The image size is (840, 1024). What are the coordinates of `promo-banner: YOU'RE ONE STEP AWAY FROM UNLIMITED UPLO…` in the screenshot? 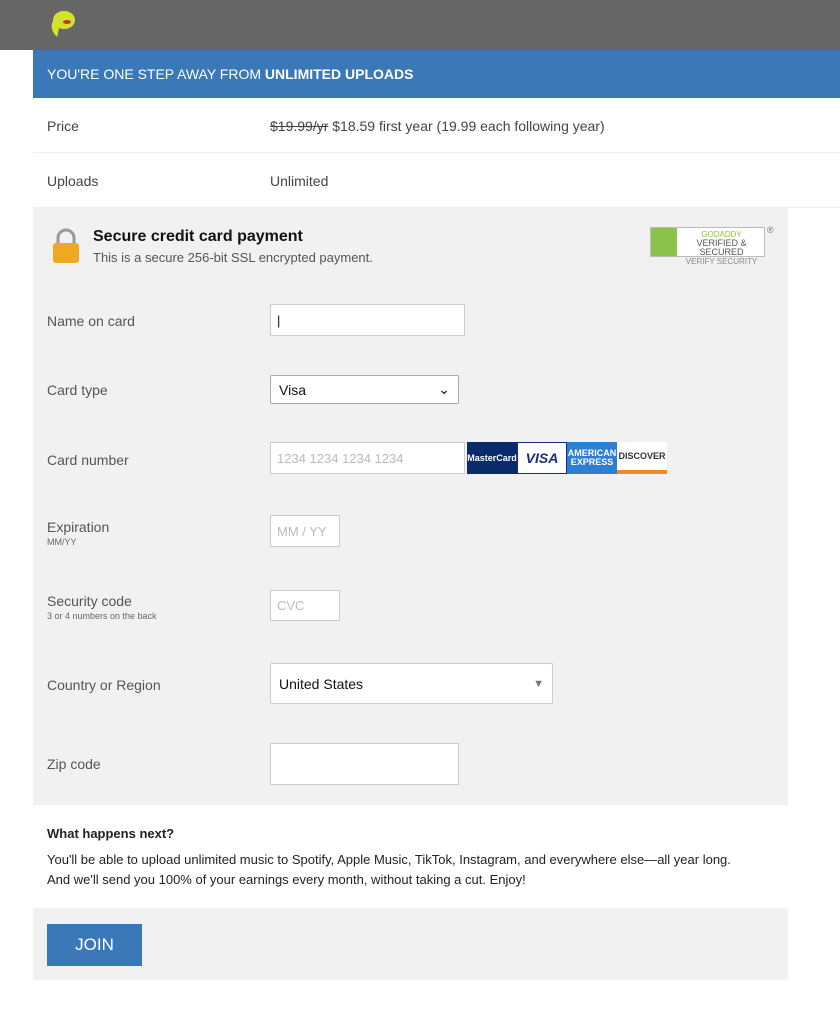 It's located at (436, 74).